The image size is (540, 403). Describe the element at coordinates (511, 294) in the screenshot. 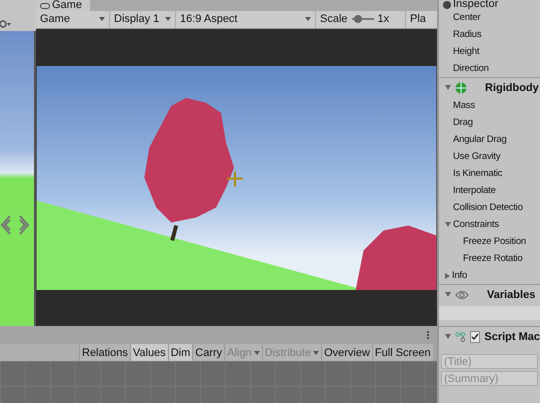

I see `component-title: Variables` at that location.